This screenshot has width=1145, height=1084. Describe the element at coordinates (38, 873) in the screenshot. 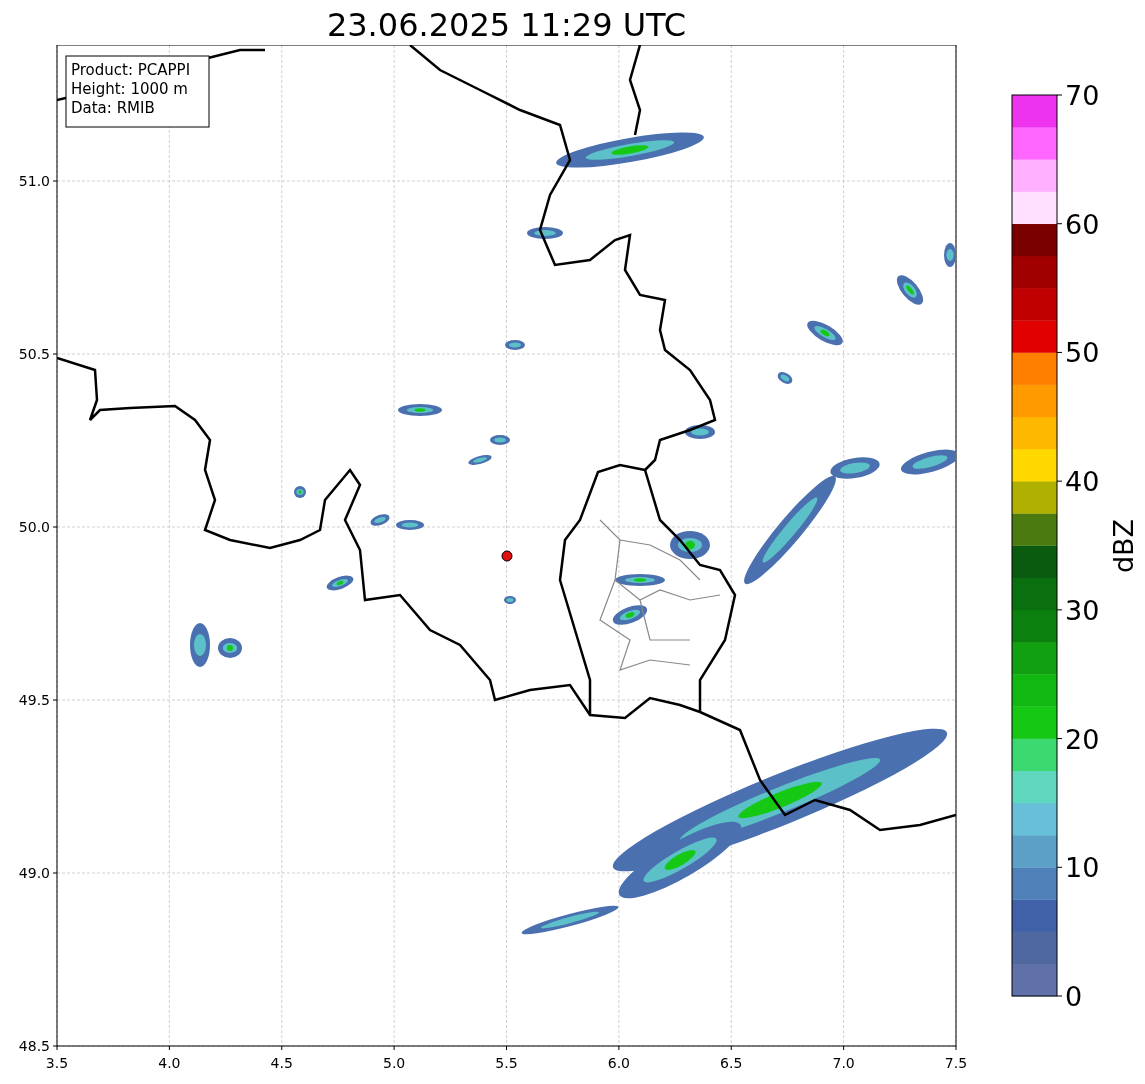

I see `axis-tick: 49.0` at that location.